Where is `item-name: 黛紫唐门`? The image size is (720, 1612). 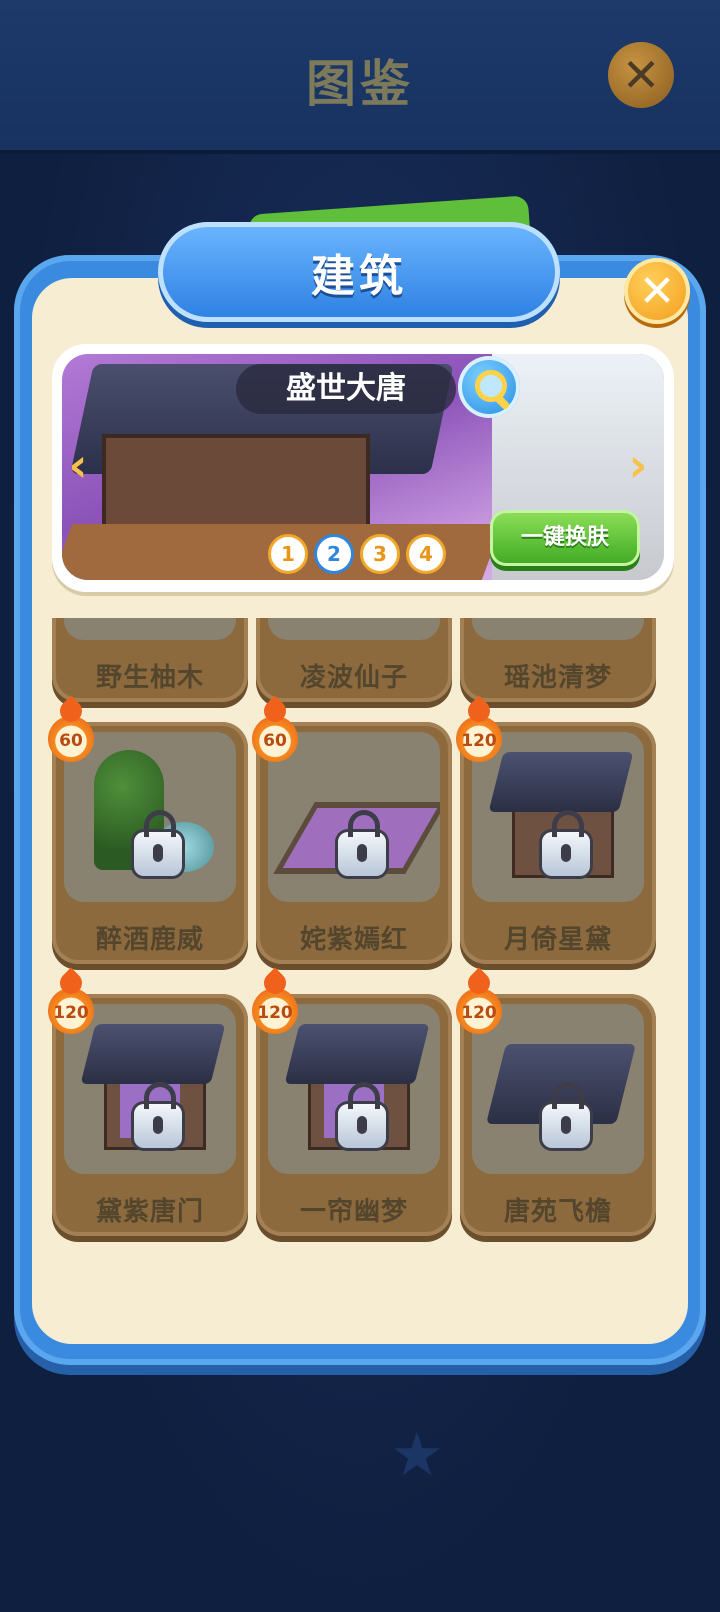
item-name: 黛紫唐门 is located at coordinates (149, 1212).